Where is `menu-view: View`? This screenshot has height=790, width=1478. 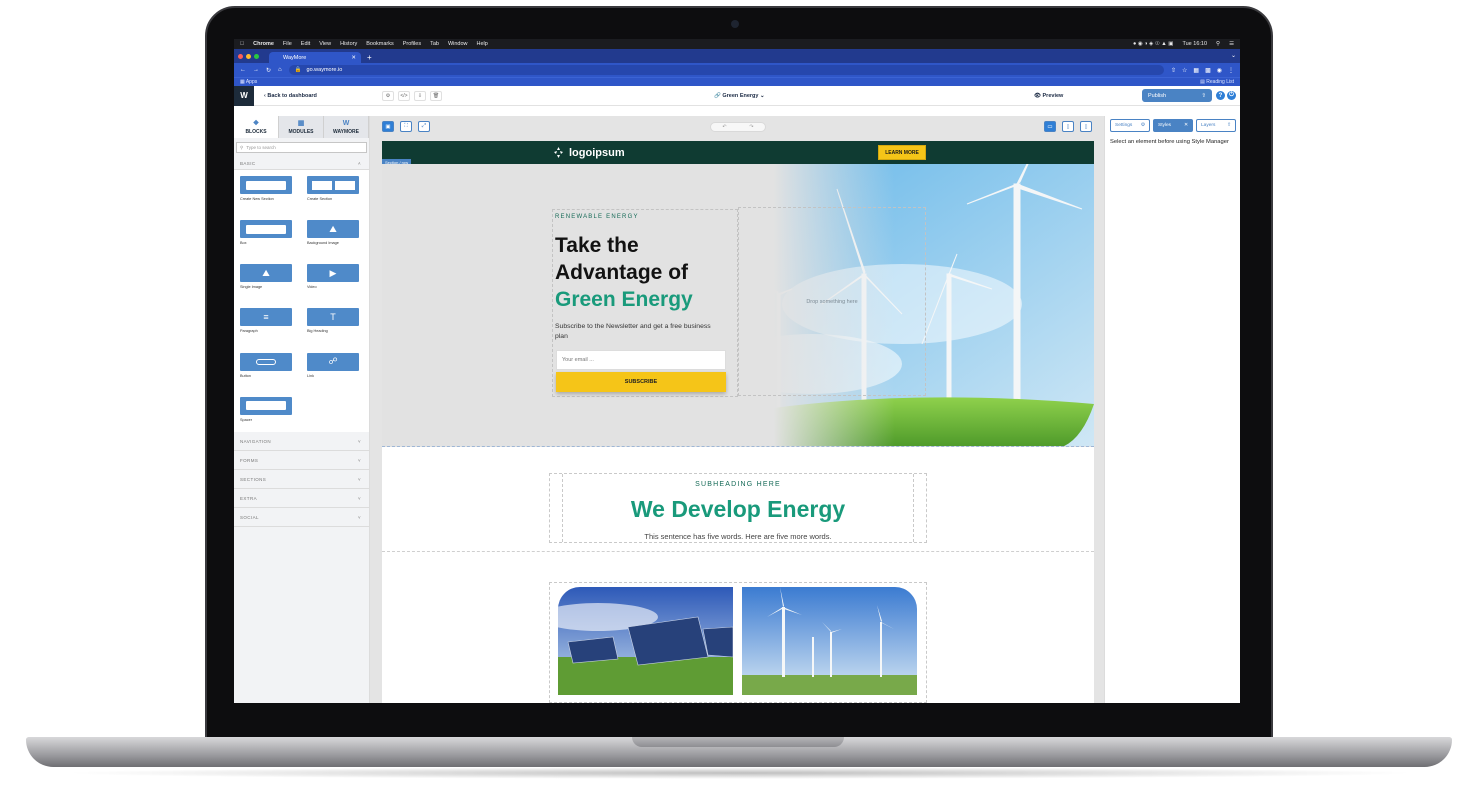 menu-view: View is located at coordinates (325, 44).